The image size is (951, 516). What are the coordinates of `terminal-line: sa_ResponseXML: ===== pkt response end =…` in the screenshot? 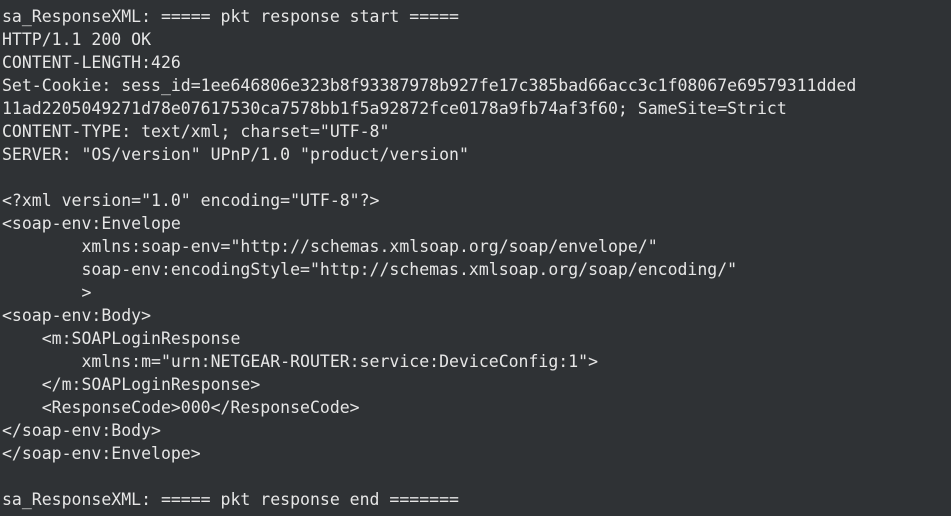 It's located at (230, 499).